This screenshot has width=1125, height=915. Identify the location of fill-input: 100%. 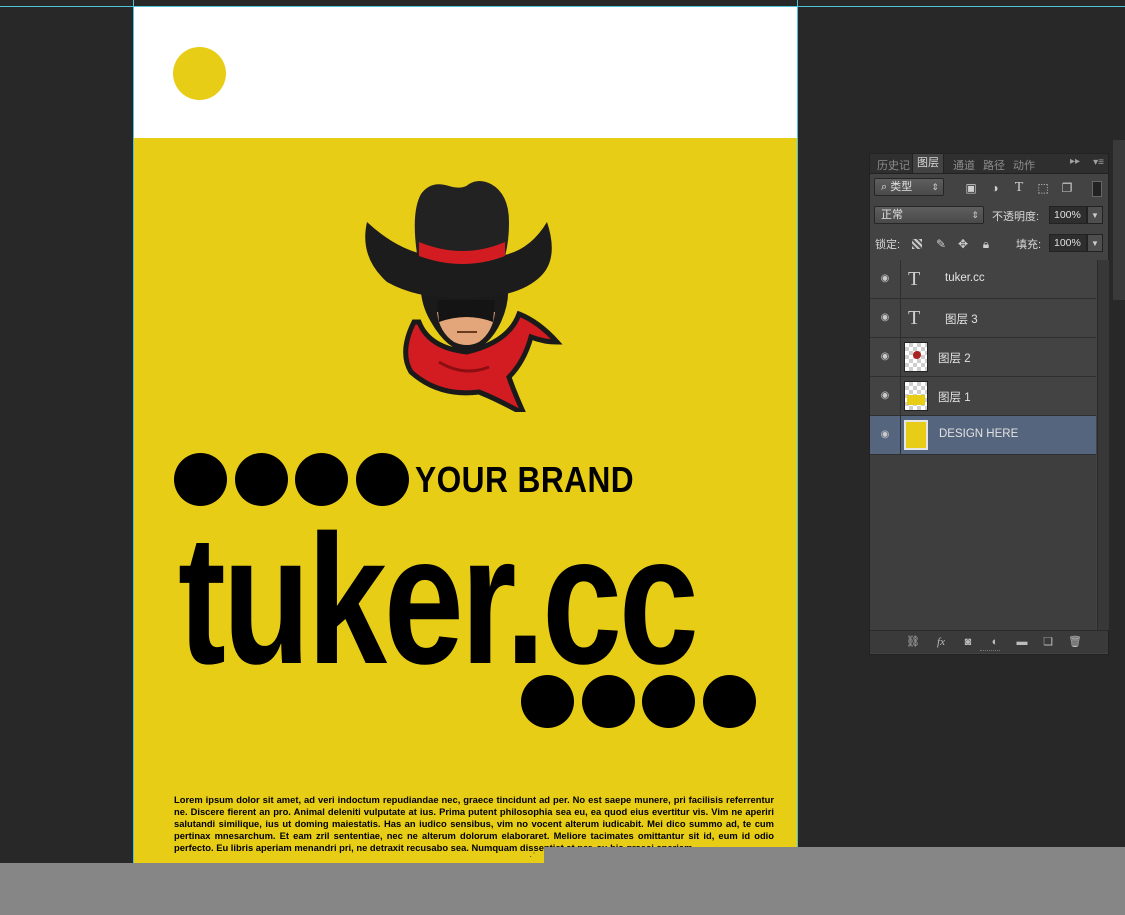
(1068, 243).